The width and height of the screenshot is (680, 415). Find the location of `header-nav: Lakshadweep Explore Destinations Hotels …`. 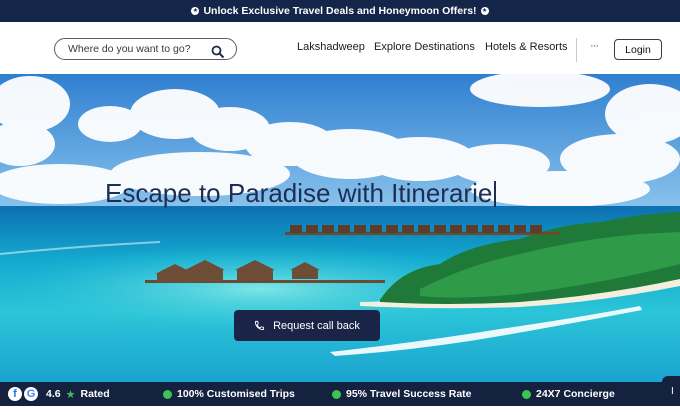

header-nav: Lakshadweep Explore Destinations Hotels … is located at coordinates (340, 48).